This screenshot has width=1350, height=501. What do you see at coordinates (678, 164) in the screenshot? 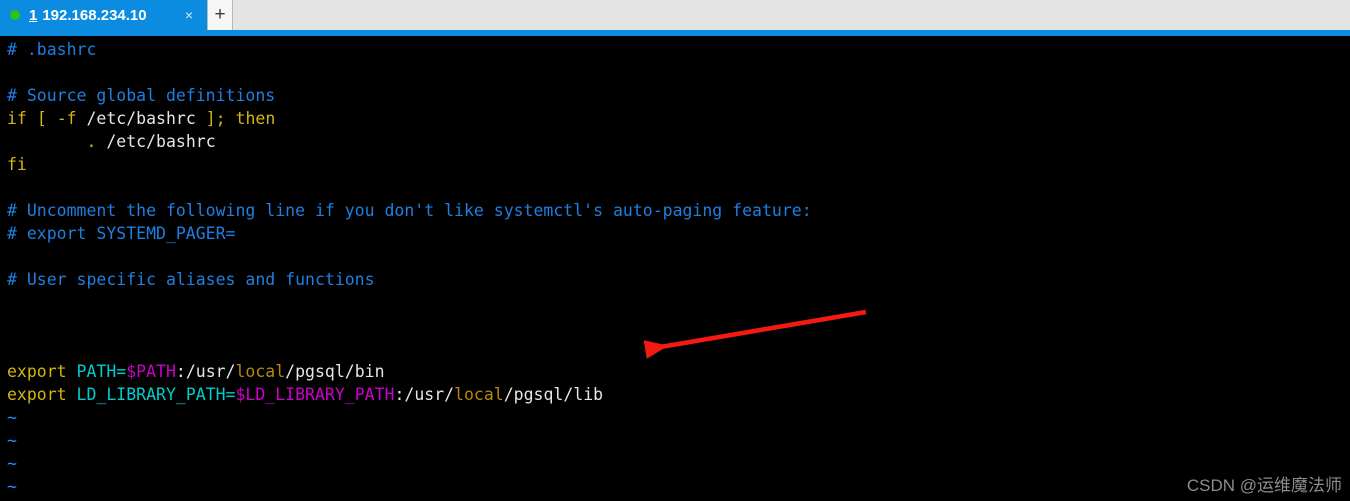
I see `terminal-line: fi` at bounding box center [678, 164].